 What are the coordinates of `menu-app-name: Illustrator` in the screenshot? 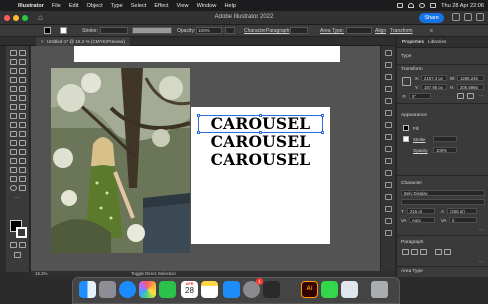 It's located at (31, 6).